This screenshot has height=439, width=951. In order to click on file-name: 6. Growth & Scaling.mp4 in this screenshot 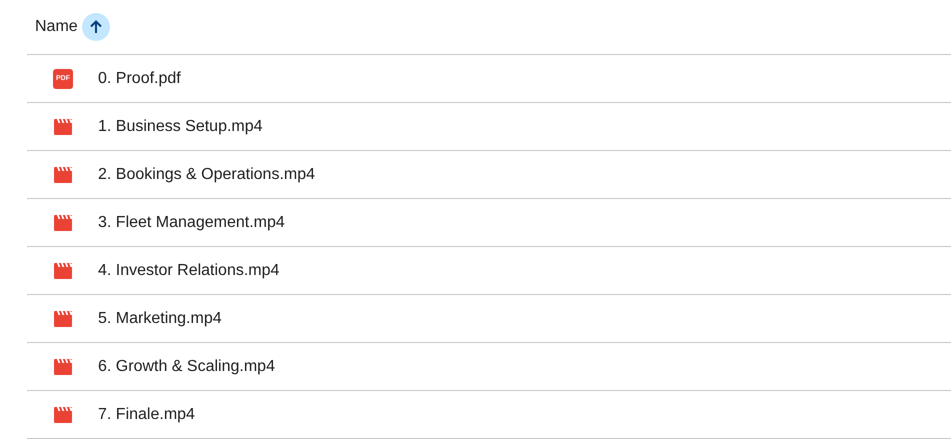, I will do `click(186, 367)`.